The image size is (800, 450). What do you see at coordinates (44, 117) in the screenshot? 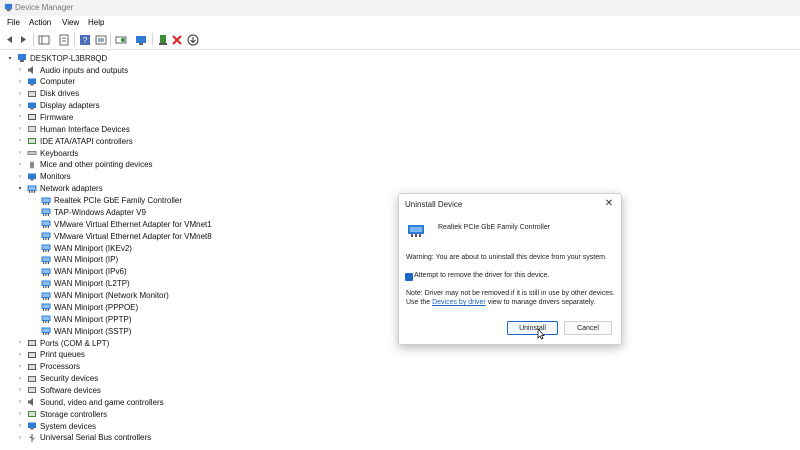
I see `tree-category-firmware: › Firmware` at bounding box center [44, 117].